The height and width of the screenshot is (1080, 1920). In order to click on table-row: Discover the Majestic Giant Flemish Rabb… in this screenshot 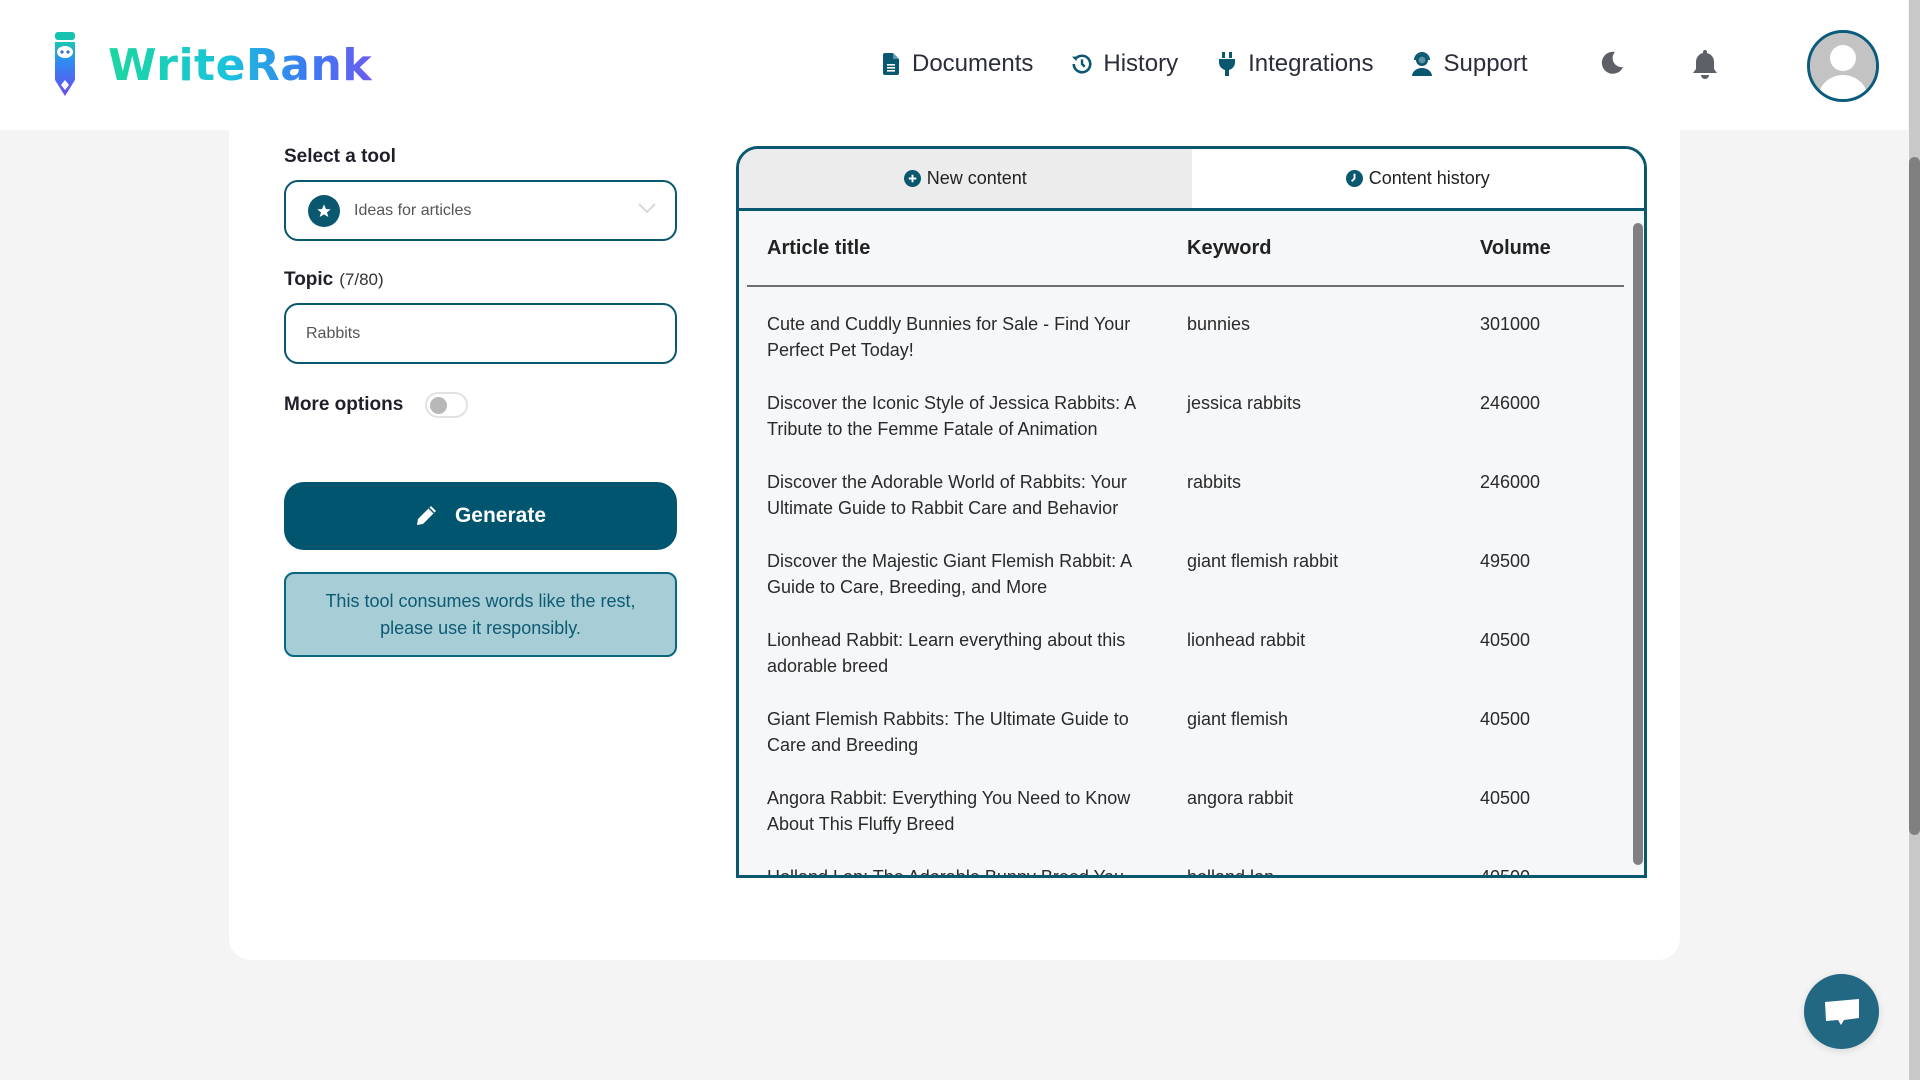, I will do `click(1195, 563)`.